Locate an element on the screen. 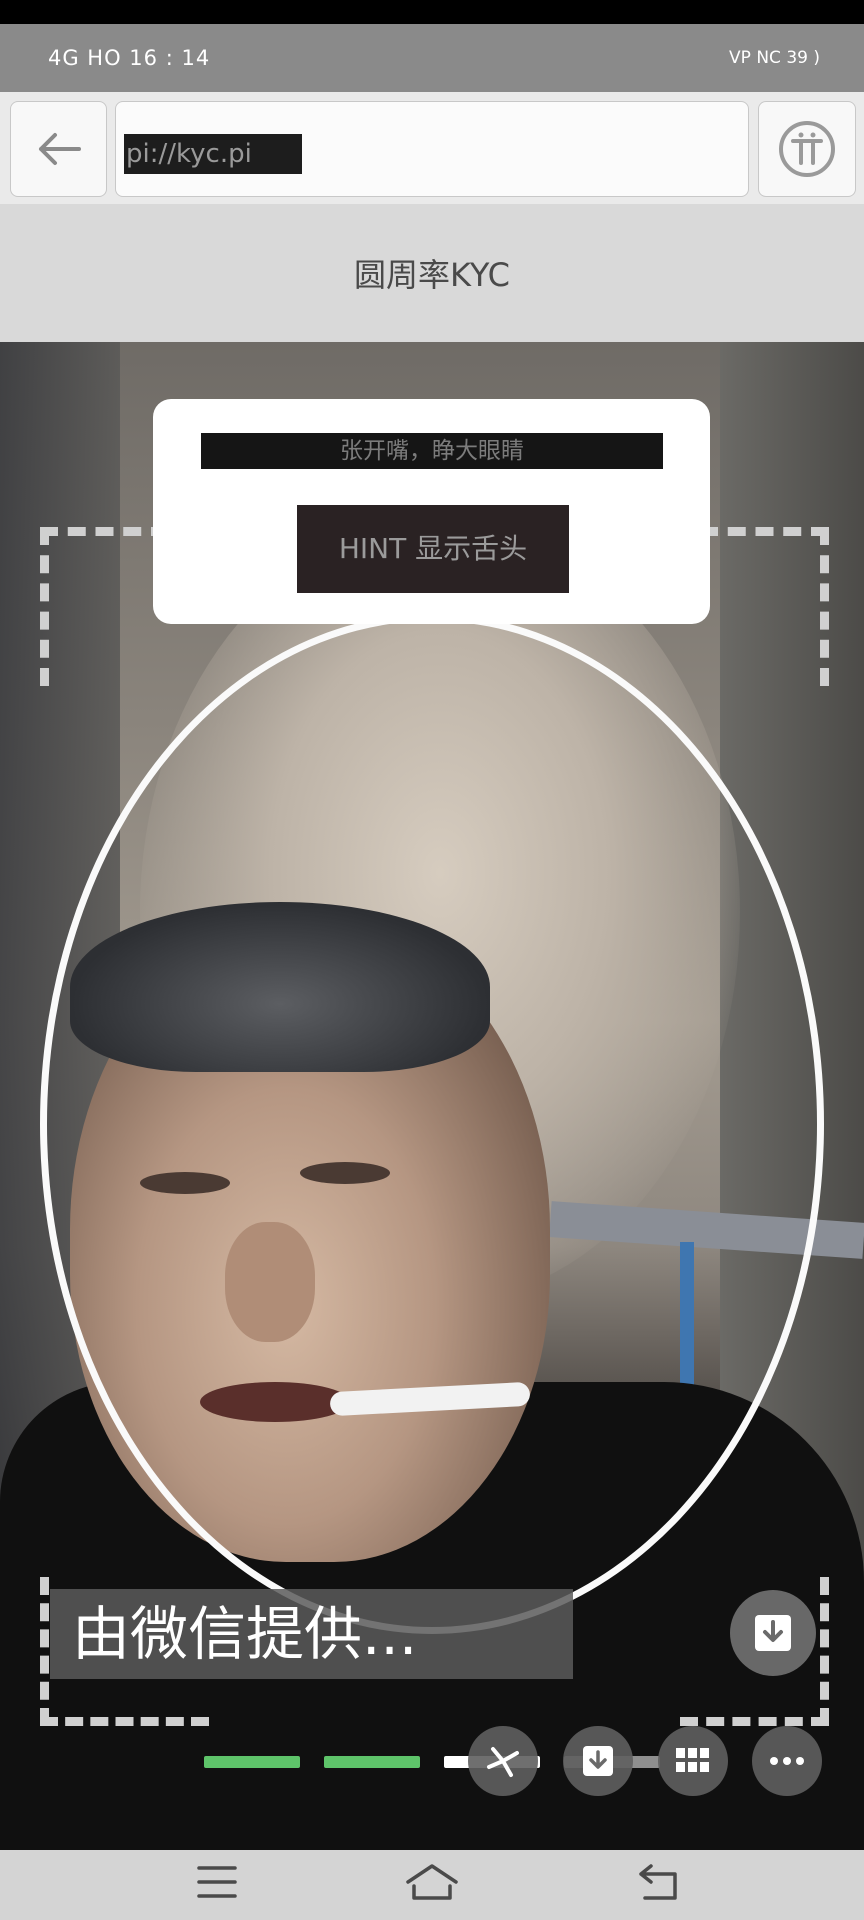 This screenshot has width=864, height=1920. pi-logo-icon is located at coordinates (807, 149).